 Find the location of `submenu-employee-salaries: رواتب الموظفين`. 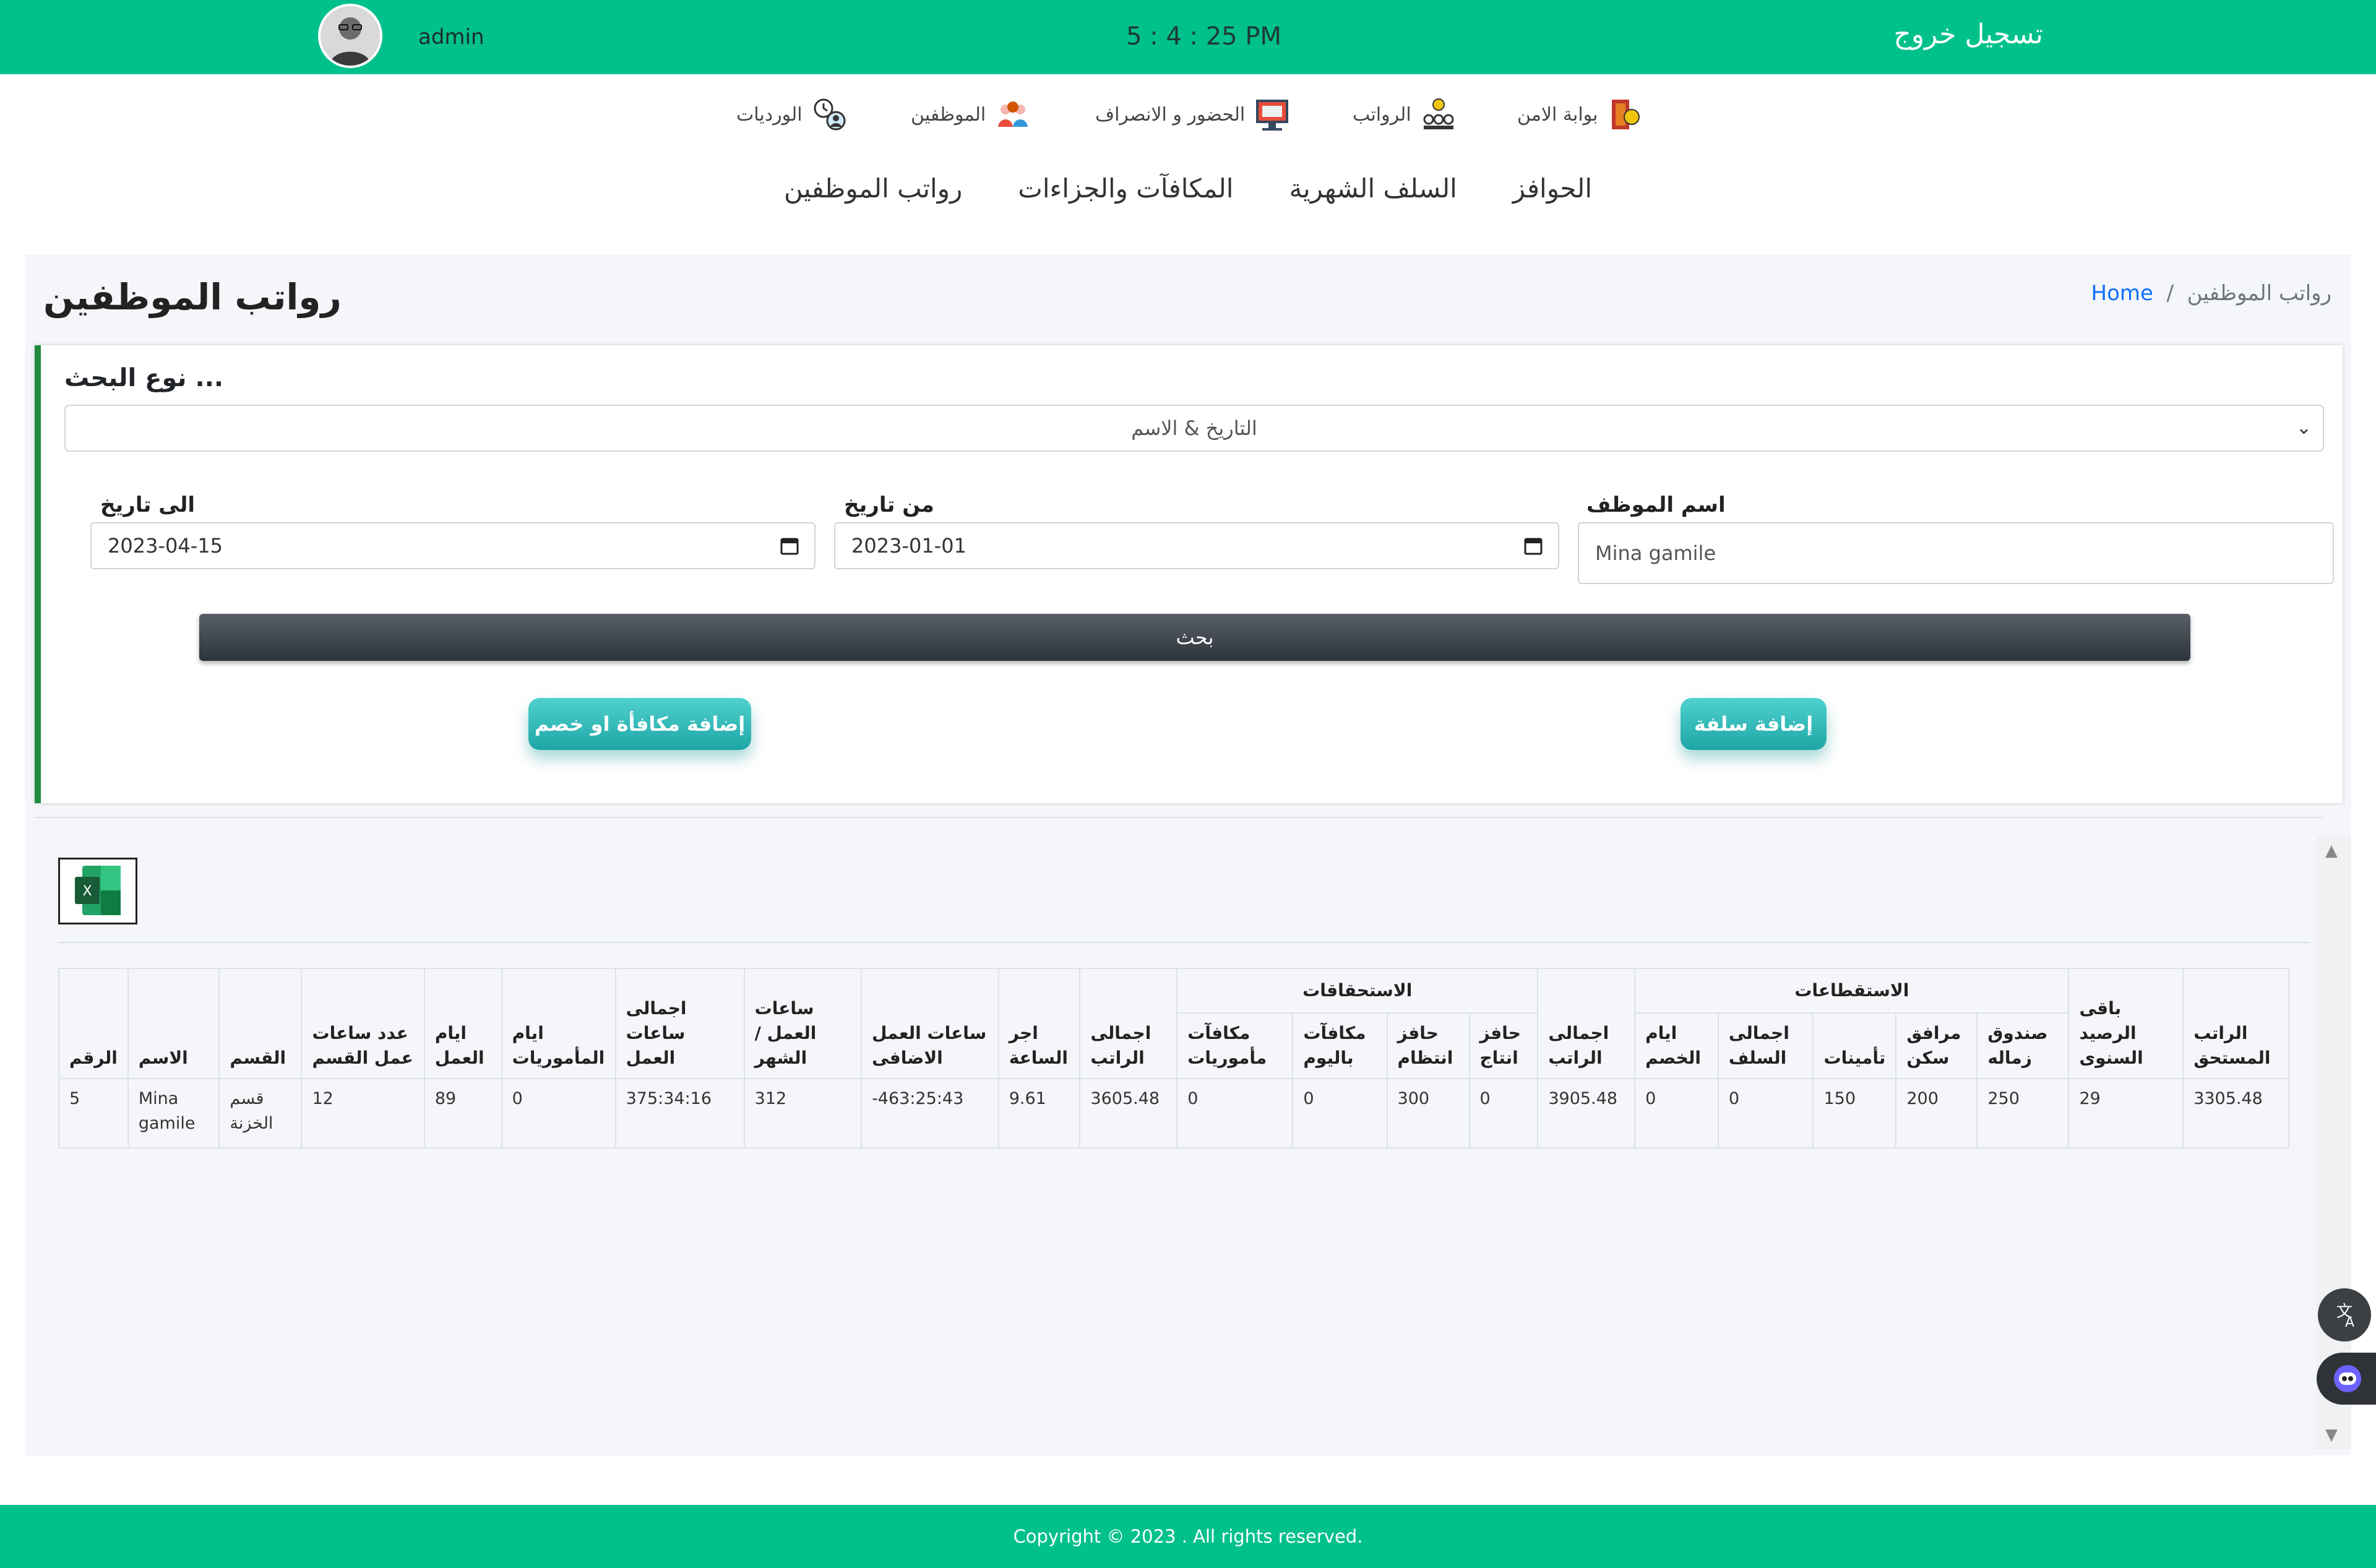

submenu-employee-salaries: رواتب الموظفين is located at coordinates (873, 195).